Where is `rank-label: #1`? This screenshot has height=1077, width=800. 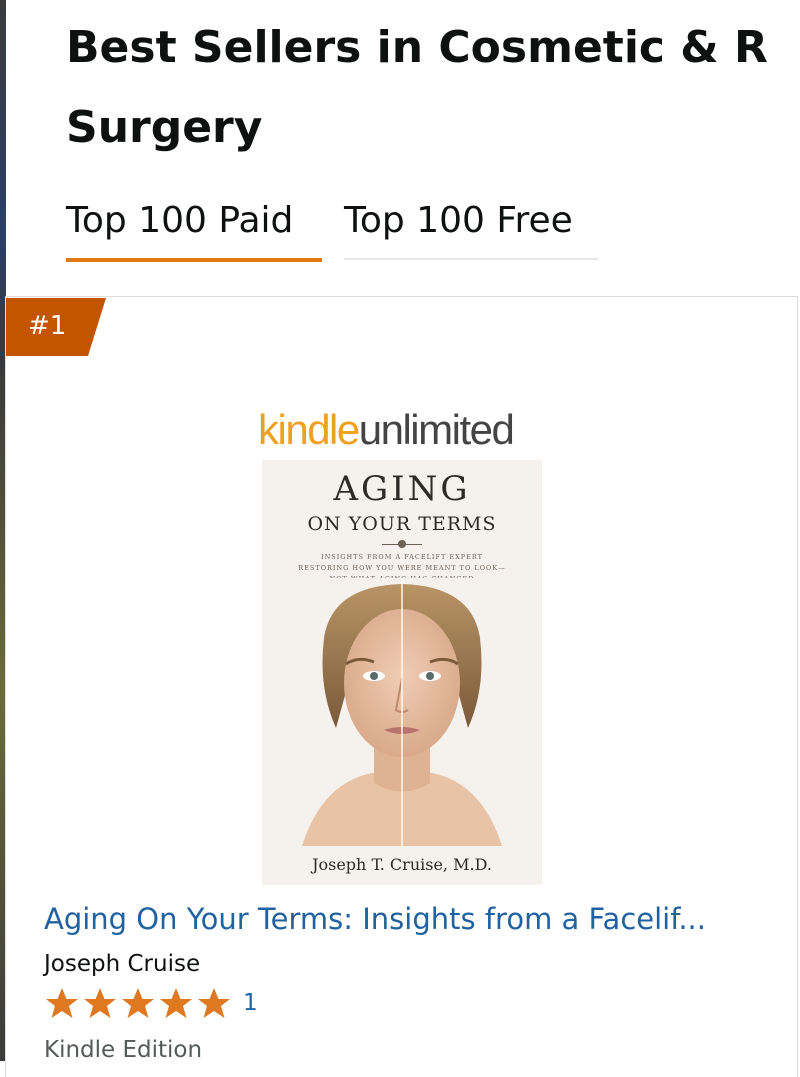 rank-label: #1 is located at coordinates (47, 326).